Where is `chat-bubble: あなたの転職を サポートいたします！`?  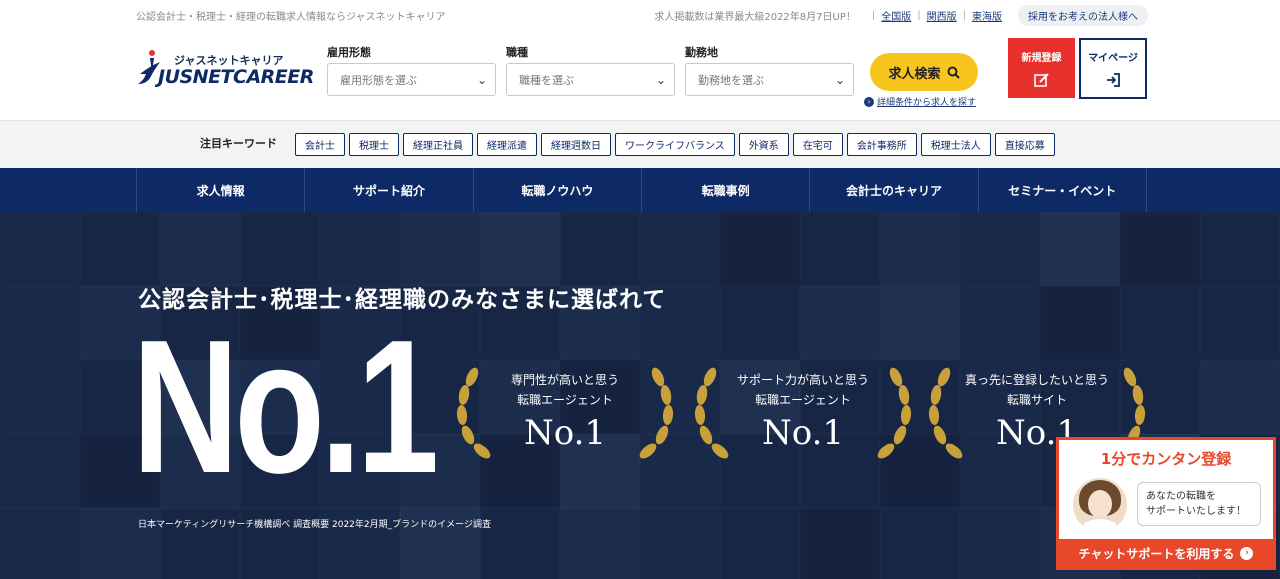 chat-bubble: あなたの転職を サポートいたします！ is located at coordinates (1199, 504).